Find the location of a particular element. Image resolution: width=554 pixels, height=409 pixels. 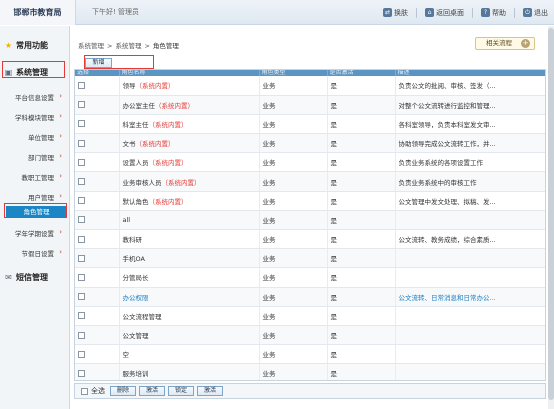

activate-button-2: 激活 is located at coordinates (210, 391).